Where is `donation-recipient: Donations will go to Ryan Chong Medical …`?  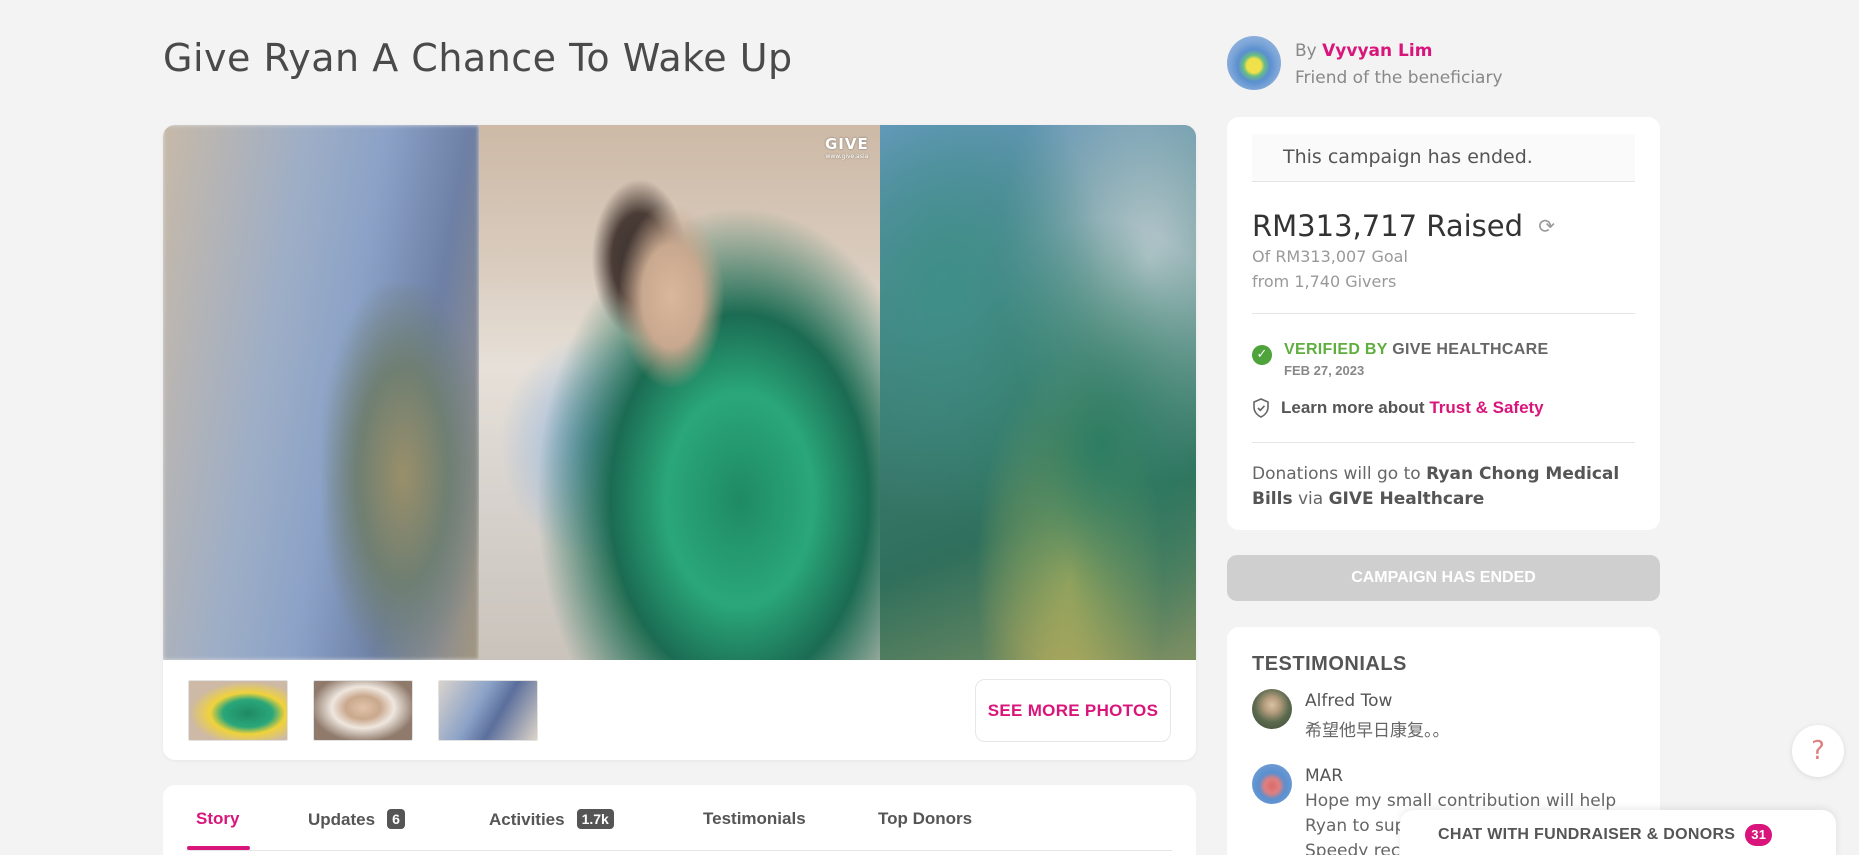 donation-recipient: Donations will go to Ryan Chong Medical … is located at coordinates (1443, 487).